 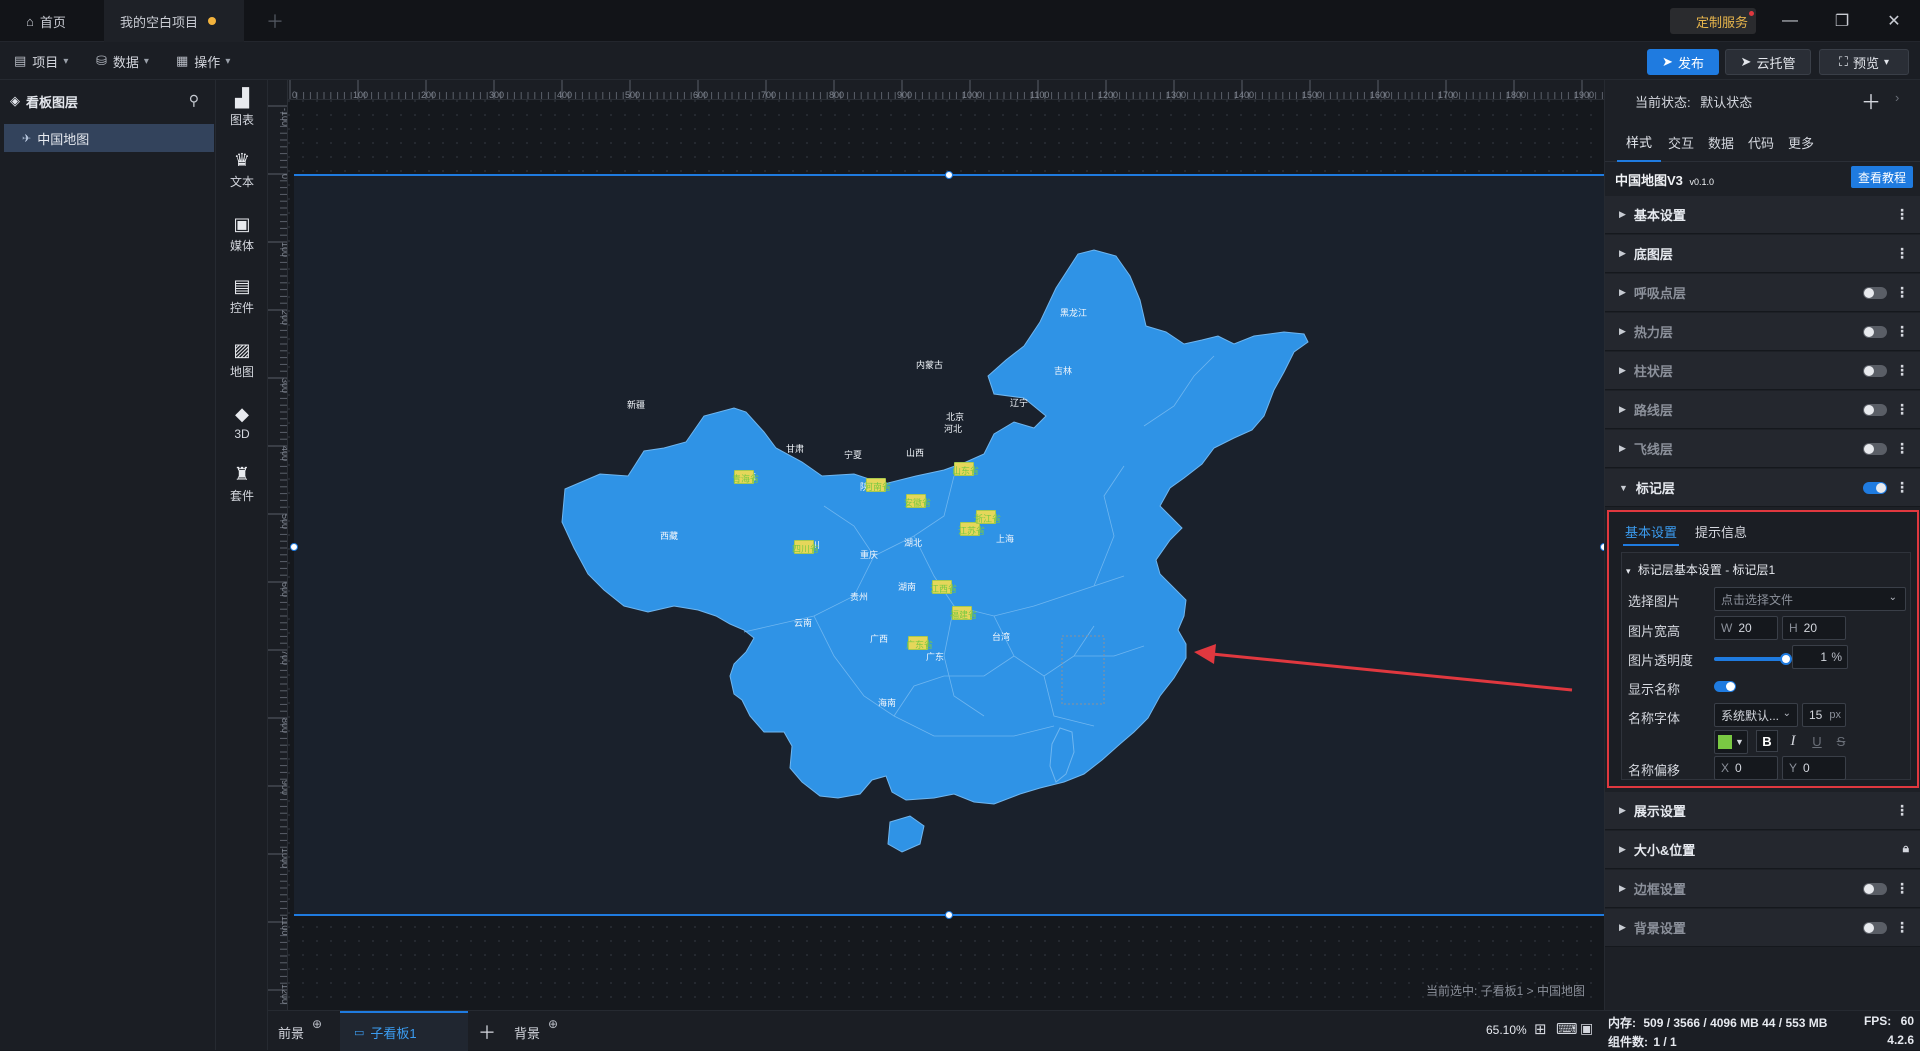 I want to click on show-name-toggle, so click(x=1725, y=686).